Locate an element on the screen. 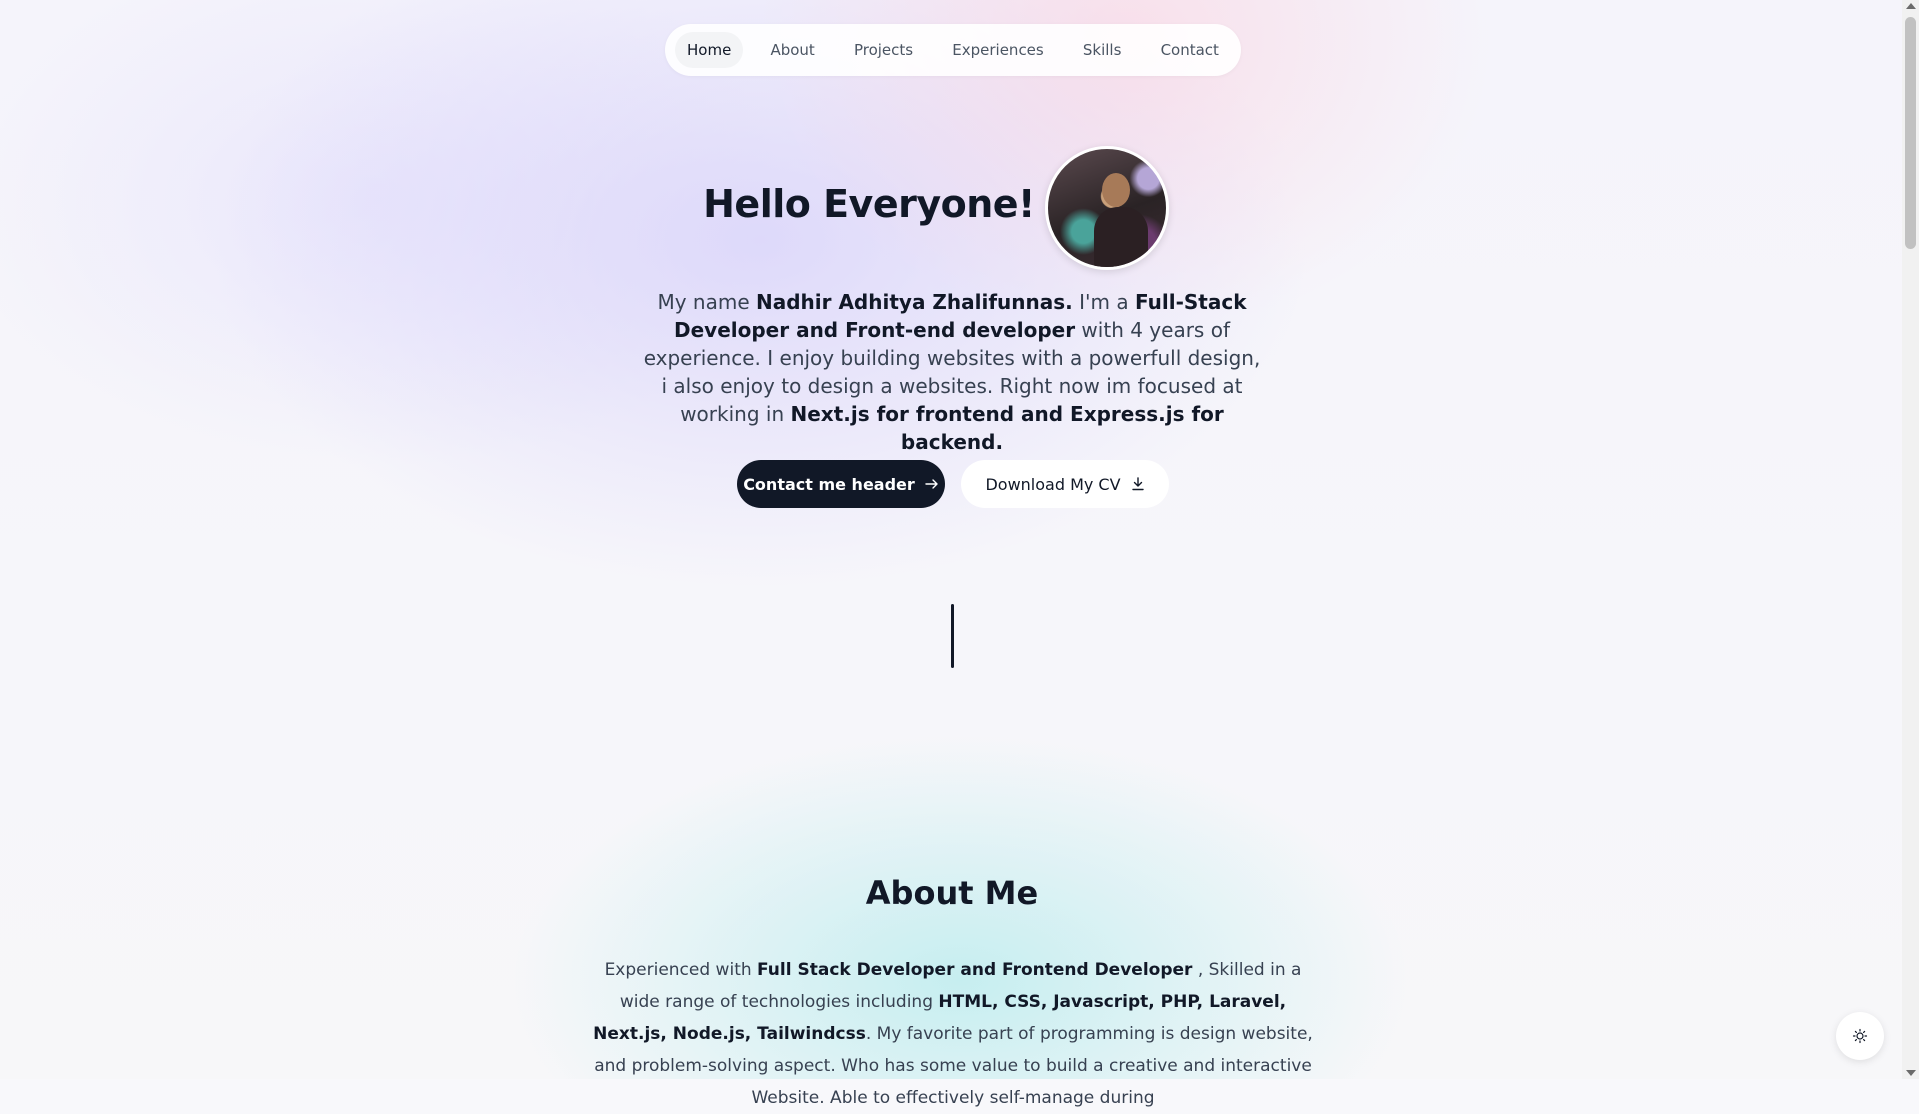  contact-me-button: Contact me header is located at coordinates (841, 484).